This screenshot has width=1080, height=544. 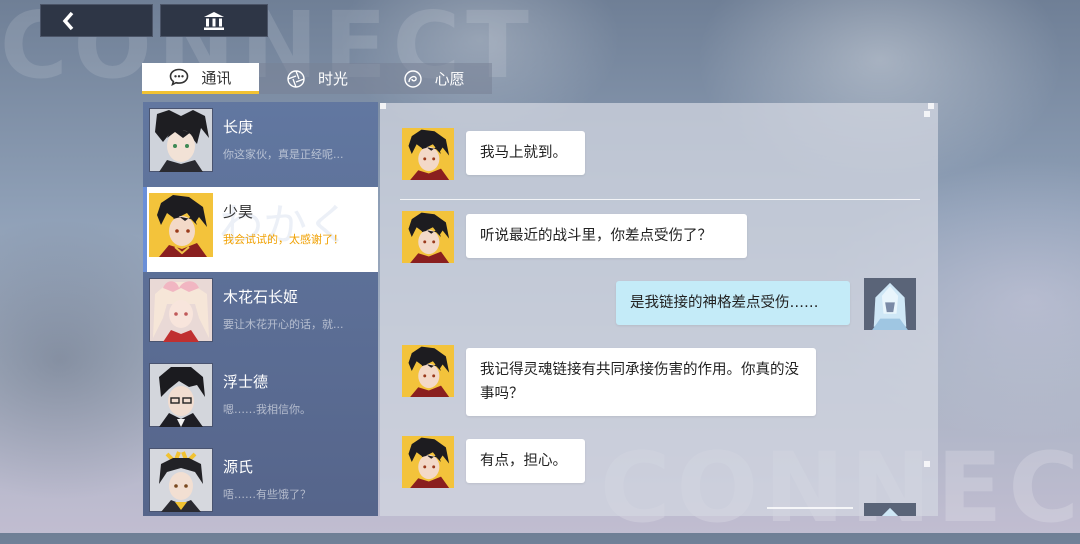 What do you see at coordinates (238, 467) in the screenshot?
I see `contact-name: 源氏` at bounding box center [238, 467].